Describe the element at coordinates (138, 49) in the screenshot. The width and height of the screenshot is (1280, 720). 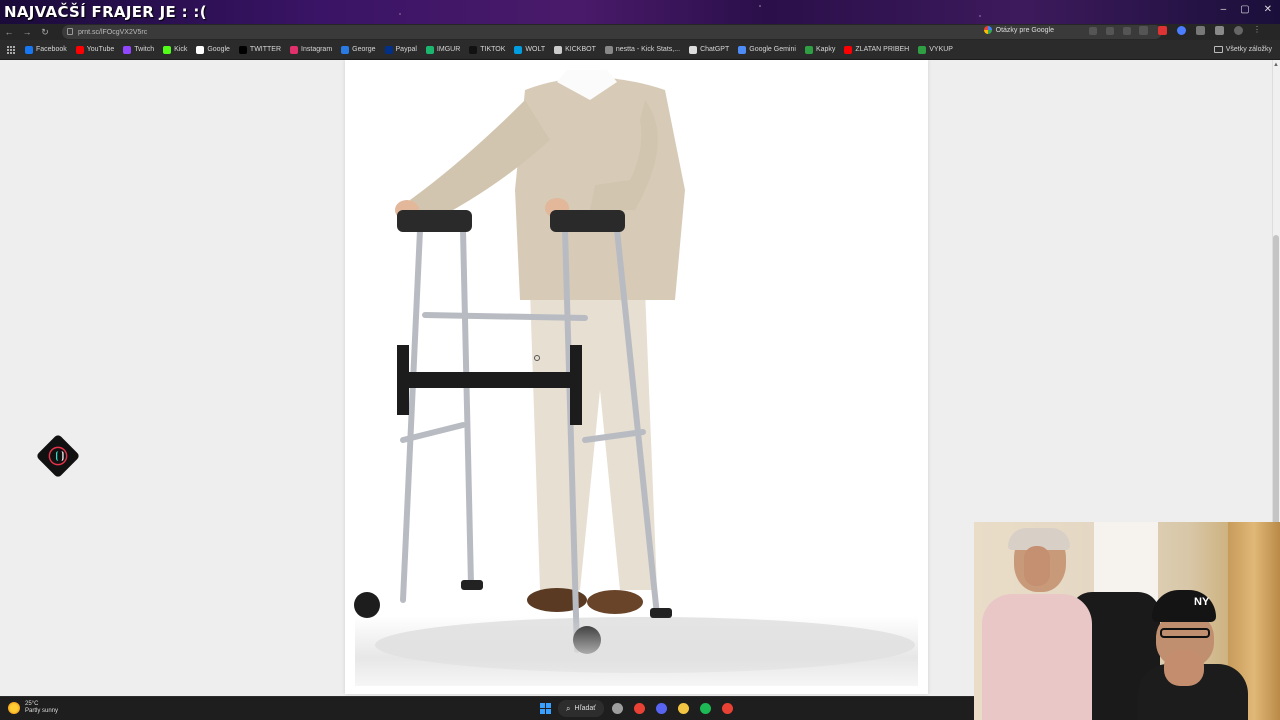
I see `bookmark-item: Twitch` at that location.